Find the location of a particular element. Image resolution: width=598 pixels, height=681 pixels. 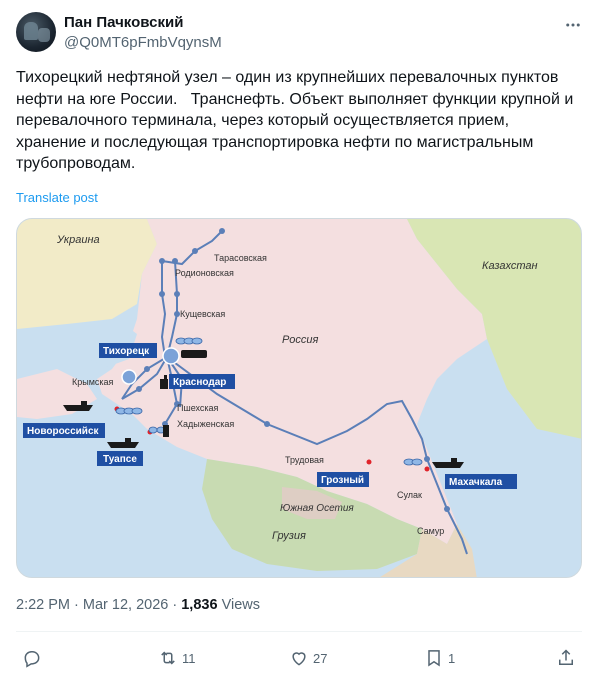

post-time: 2:22 PM is located at coordinates (43, 605).